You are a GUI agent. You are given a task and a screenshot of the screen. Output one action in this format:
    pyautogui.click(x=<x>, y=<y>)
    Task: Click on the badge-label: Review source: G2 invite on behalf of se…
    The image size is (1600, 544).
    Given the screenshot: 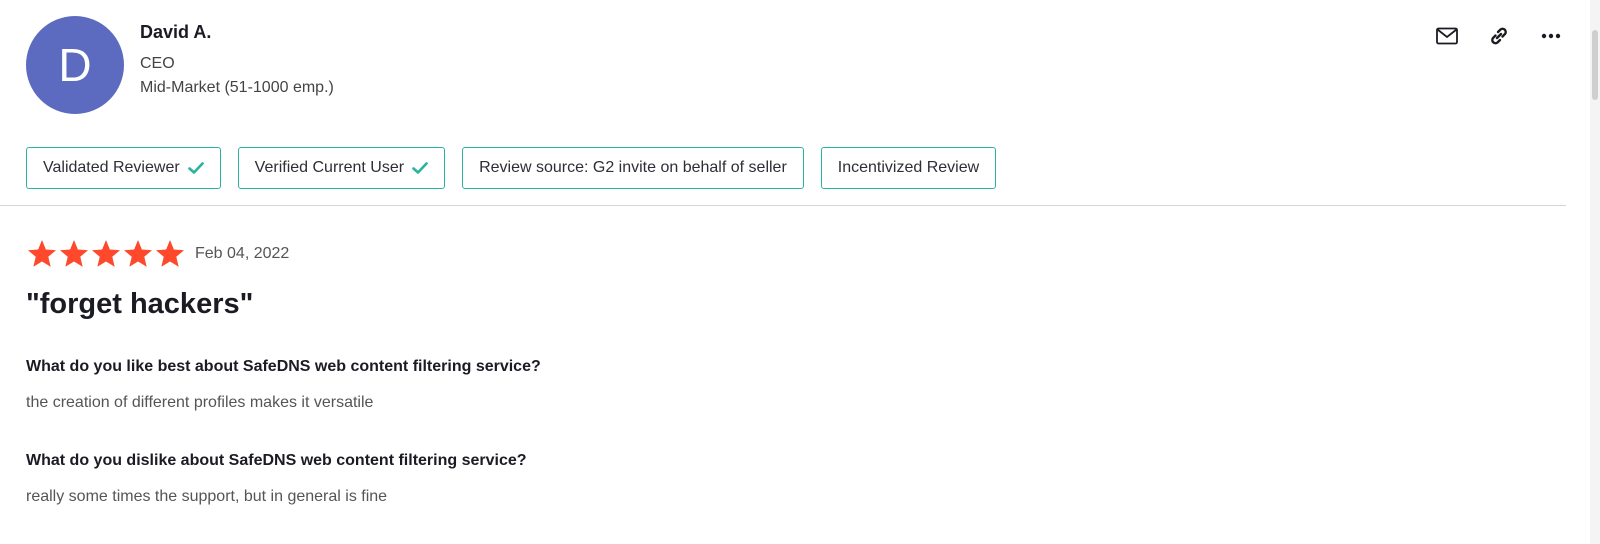 What is the action you would take?
    pyautogui.click(x=633, y=167)
    